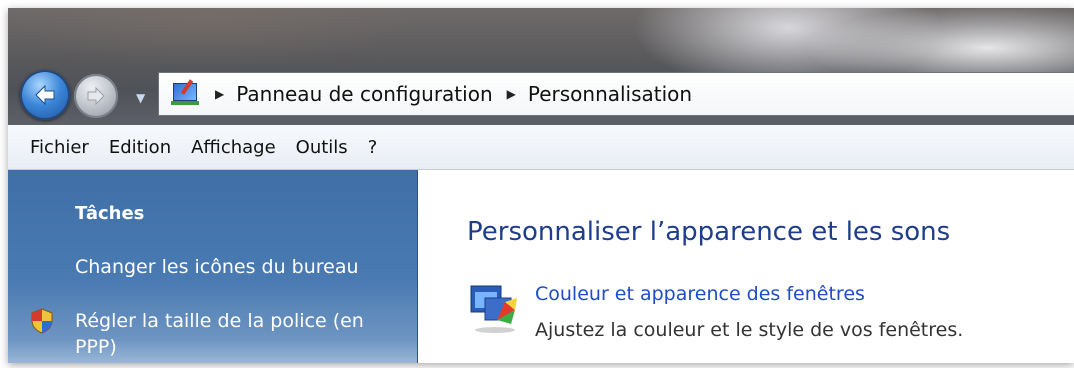  What do you see at coordinates (59, 147) in the screenshot?
I see `menu-file: Fichier` at bounding box center [59, 147].